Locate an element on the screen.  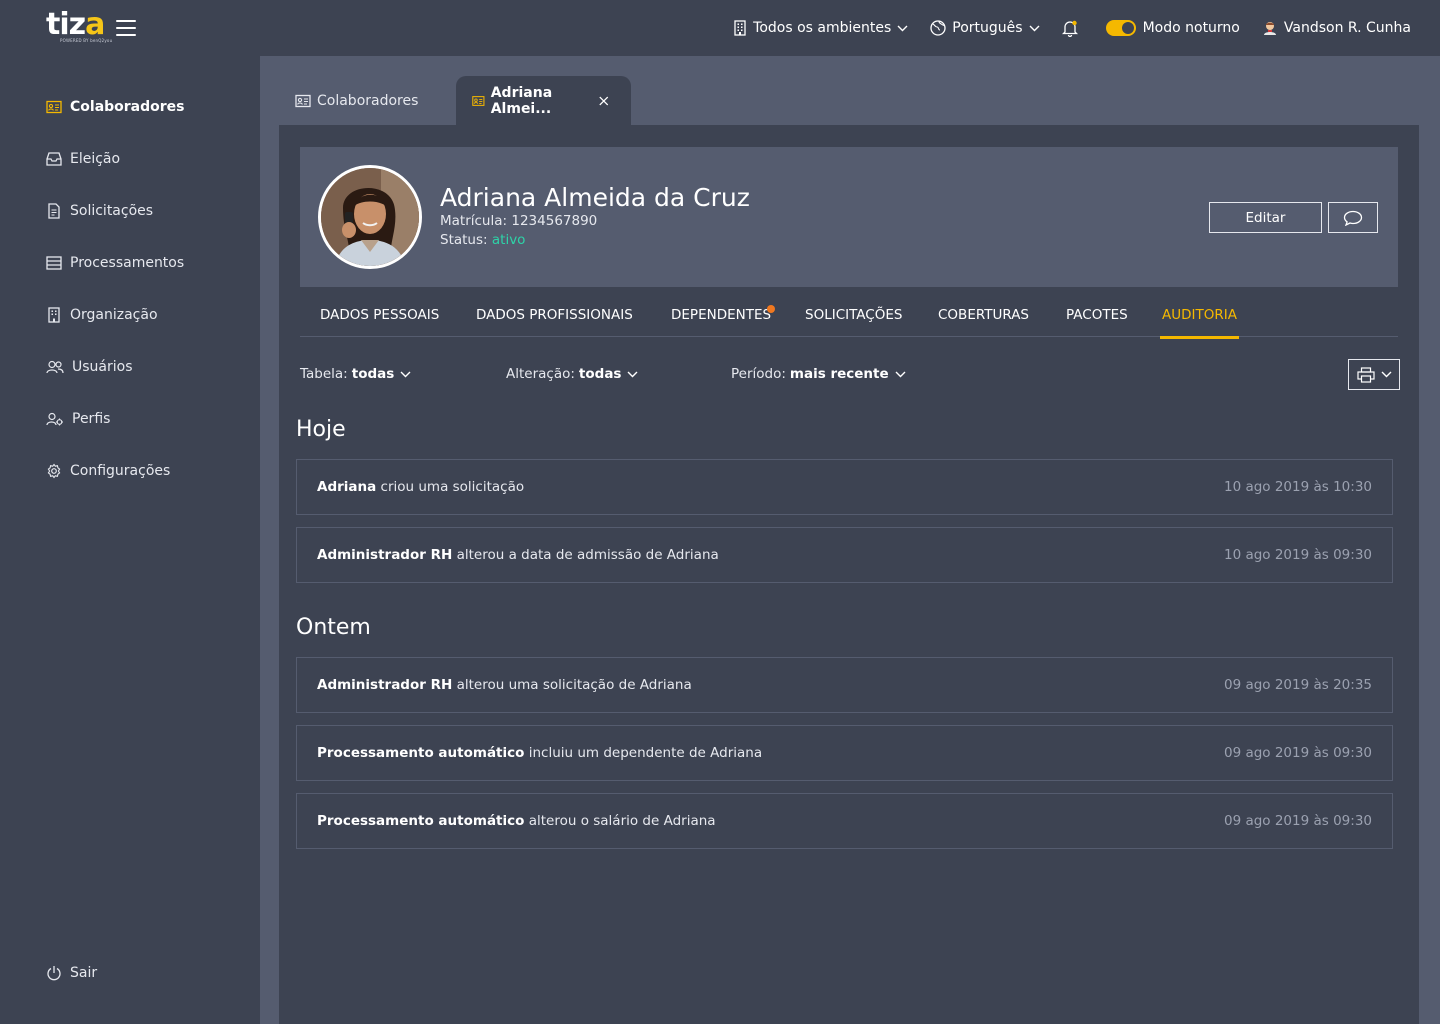
app-logo: tiza POWERED BY benQ2you is located at coordinates (79, 25).